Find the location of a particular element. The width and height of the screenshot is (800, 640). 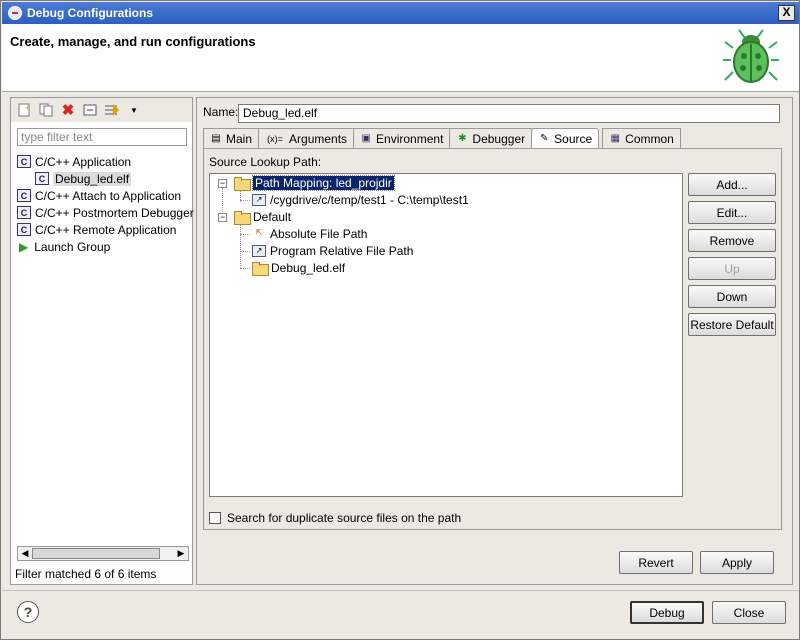

scrollbar-thumb is located at coordinates (96, 553).